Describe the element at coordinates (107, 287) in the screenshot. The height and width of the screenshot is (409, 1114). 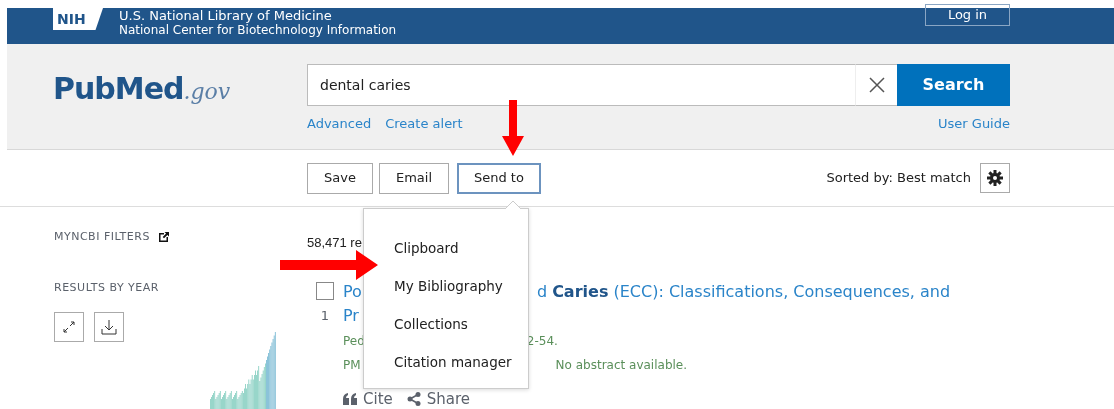
I see `chart-heading: RESULTS BY YEAR` at that location.